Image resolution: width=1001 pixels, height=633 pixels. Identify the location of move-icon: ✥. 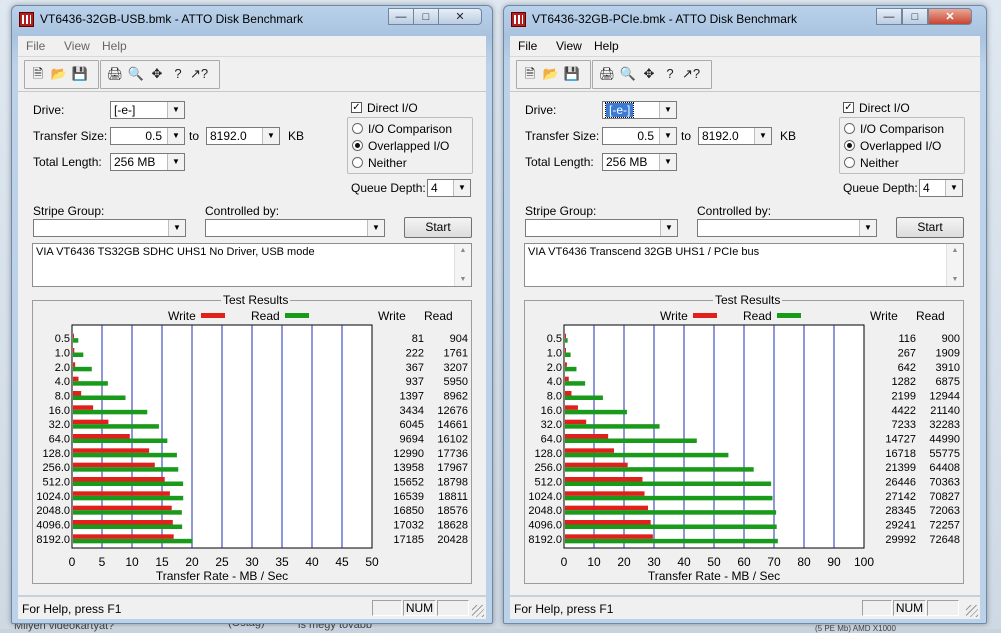
(157, 73).